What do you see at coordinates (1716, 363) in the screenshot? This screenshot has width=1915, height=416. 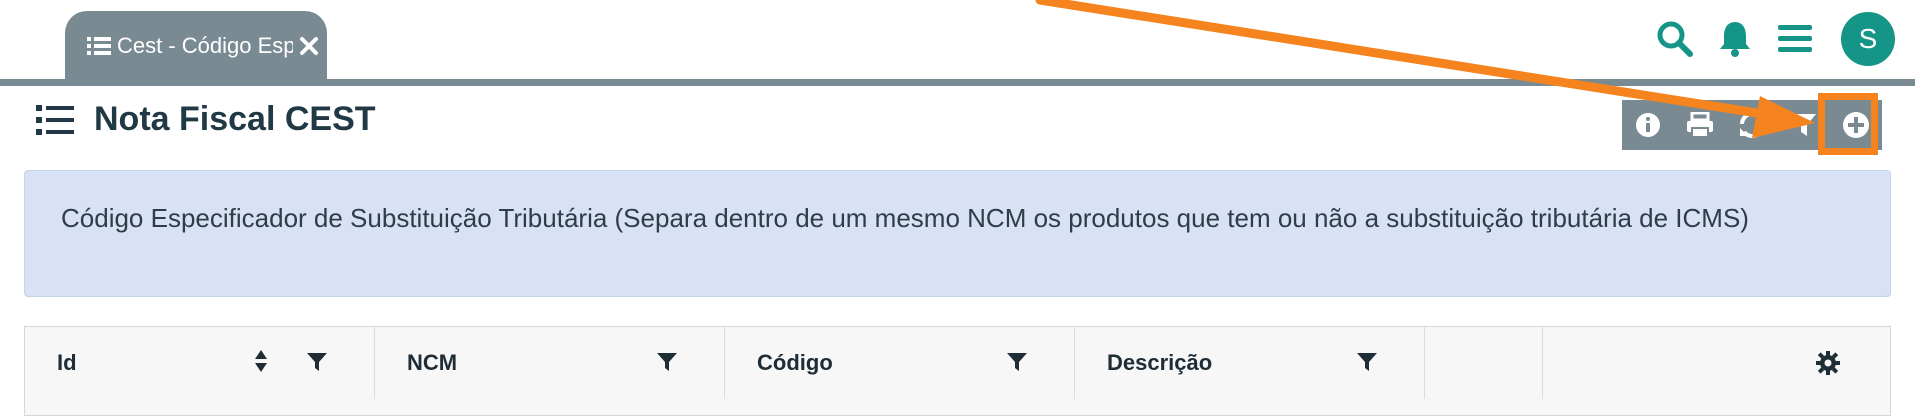 I see `column-settings` at bounding box center [1716, 363].